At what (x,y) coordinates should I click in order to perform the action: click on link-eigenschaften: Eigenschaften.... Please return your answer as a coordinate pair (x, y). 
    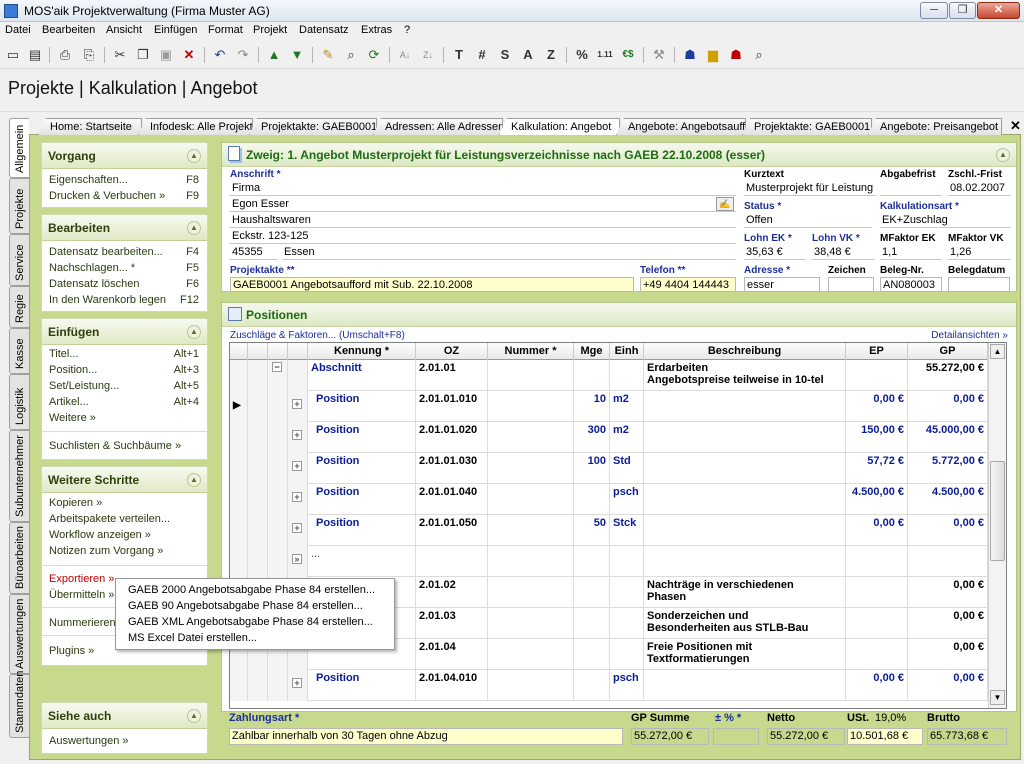
    Looking at the image, I should click on (88, 180).